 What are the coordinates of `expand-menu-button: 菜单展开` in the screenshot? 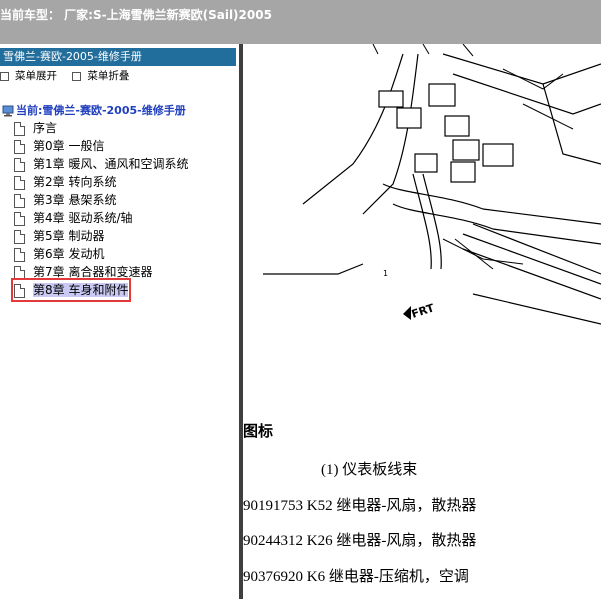 It's located at (28, 75).